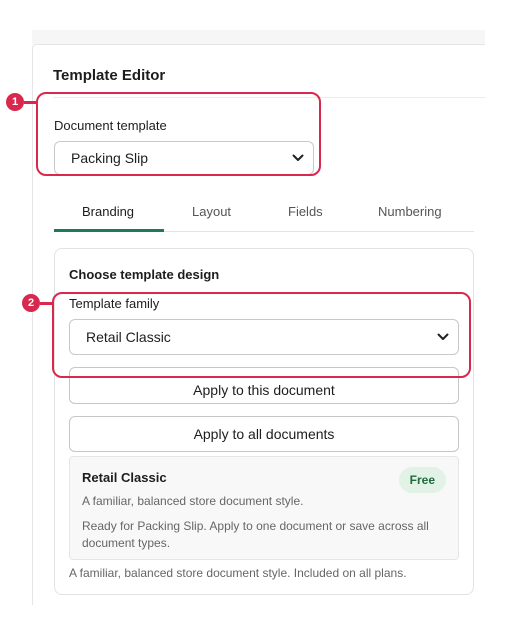 This screenshot has height=635, width=515. What do you see at coordinates (110, 125) in the screenshot?
I see `document-template-label: Document template` at bounding box center [110, 125].